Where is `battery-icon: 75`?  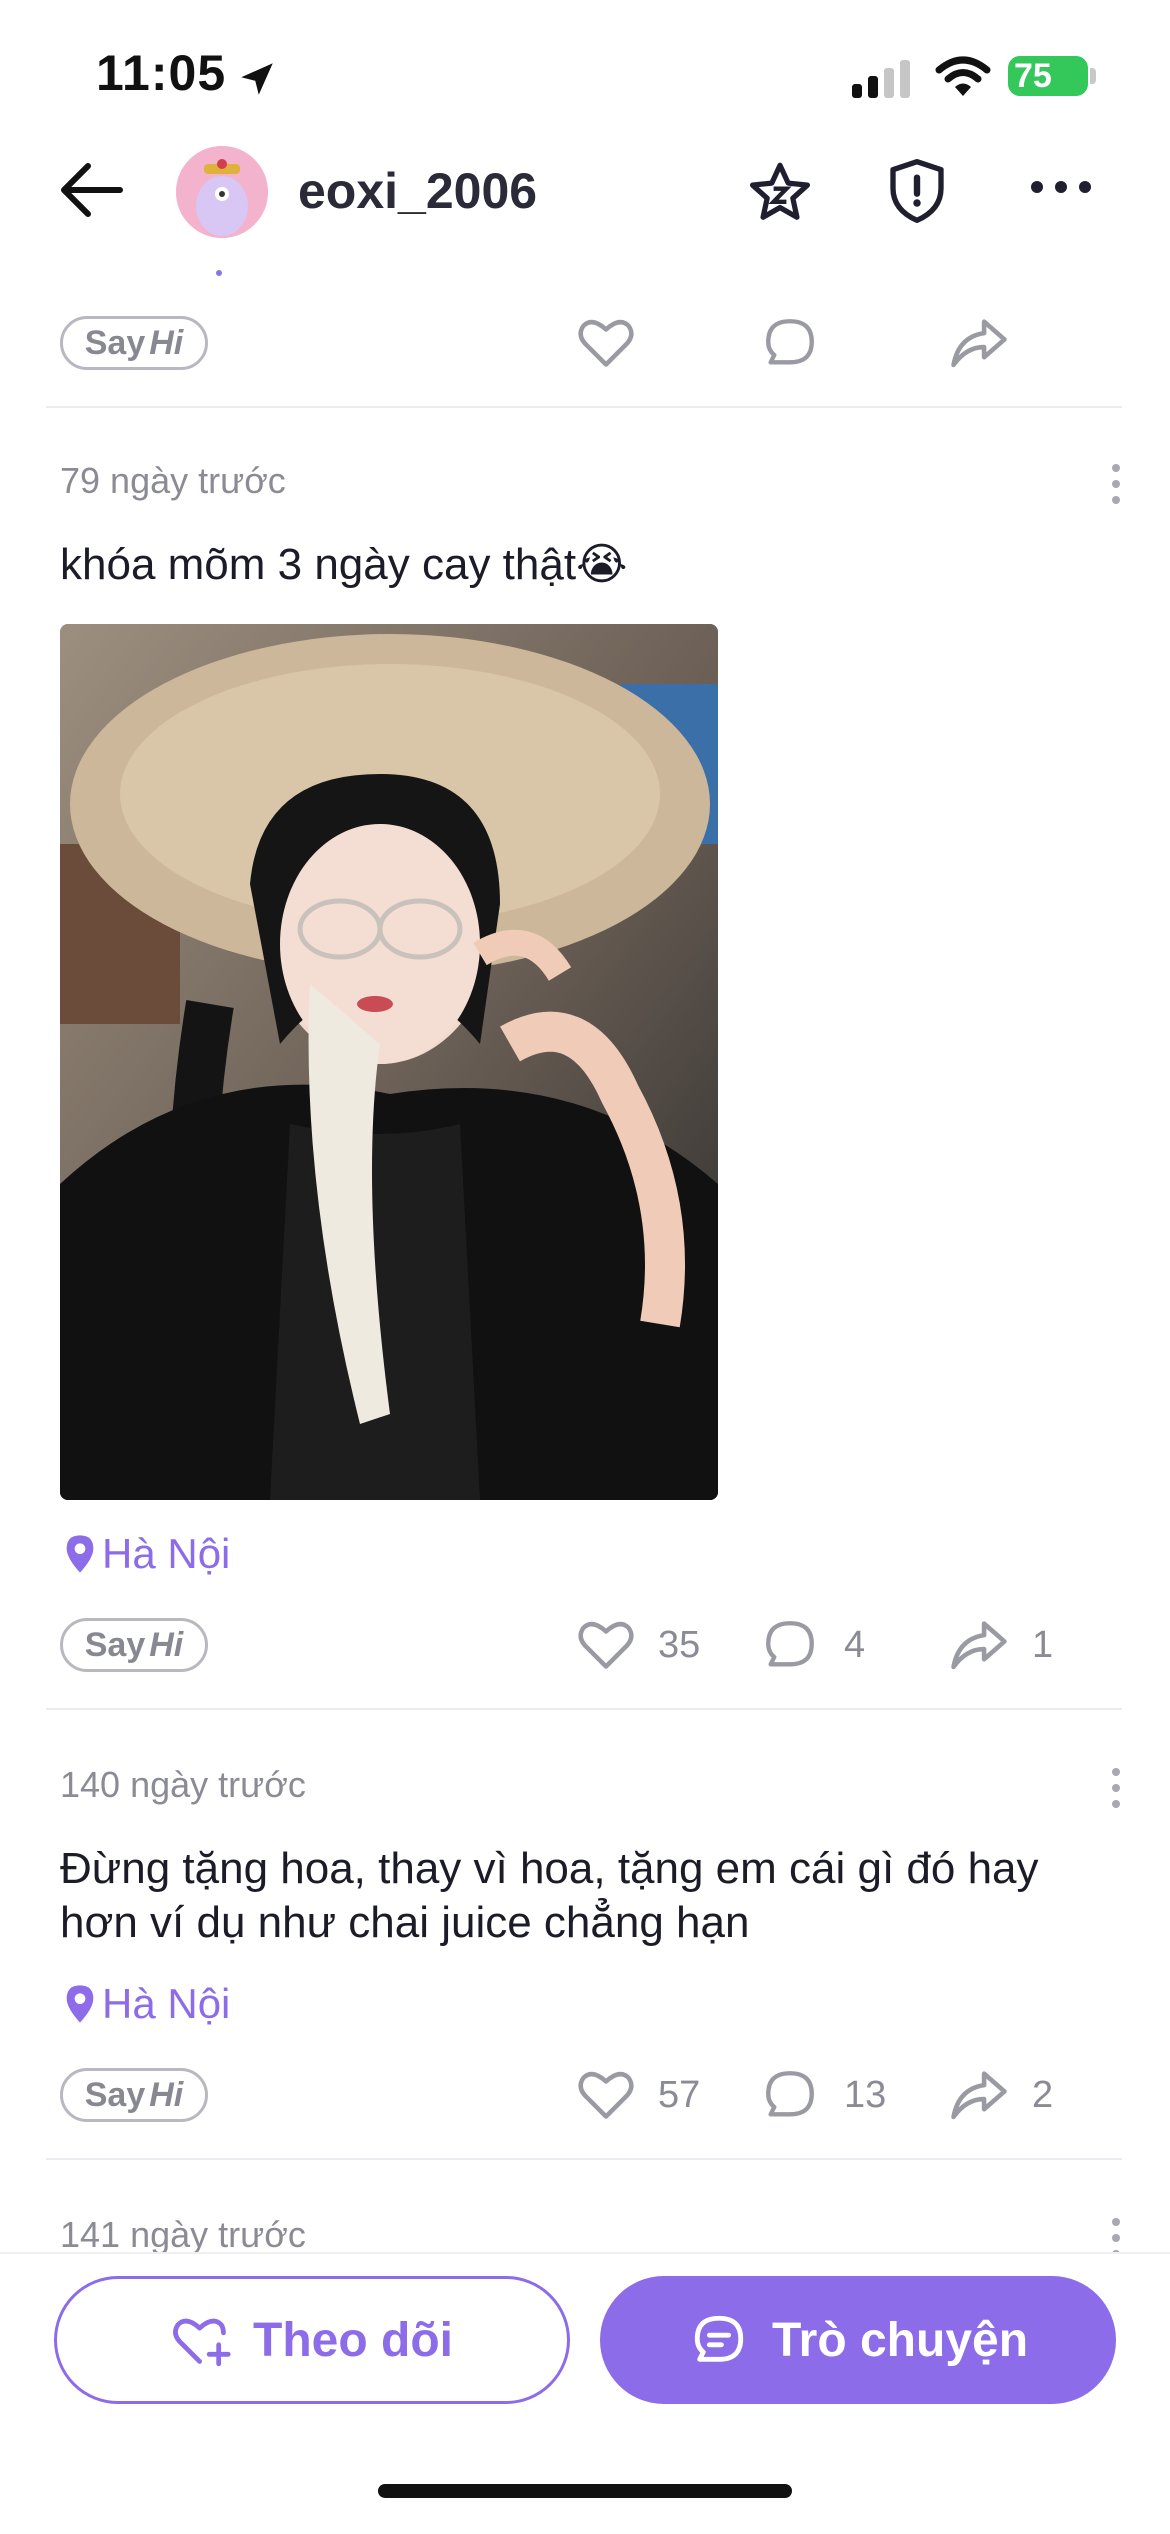
battery-icon: 75 is located at coordinates (1048, 76).